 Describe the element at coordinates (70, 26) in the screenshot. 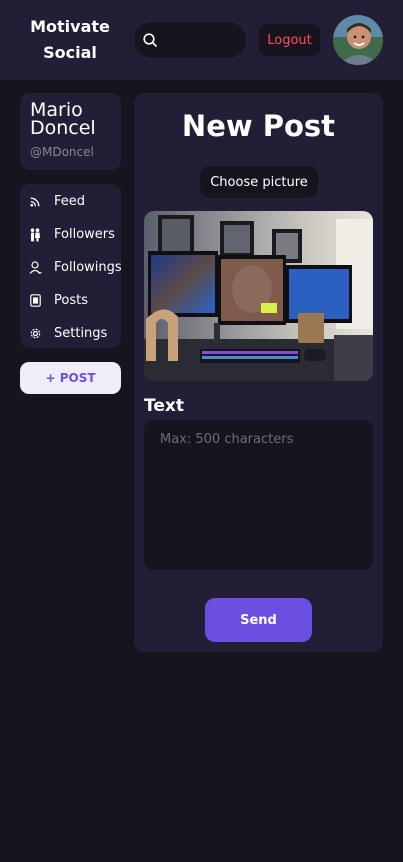

I see `brand-line-1: Motivate` at that location.